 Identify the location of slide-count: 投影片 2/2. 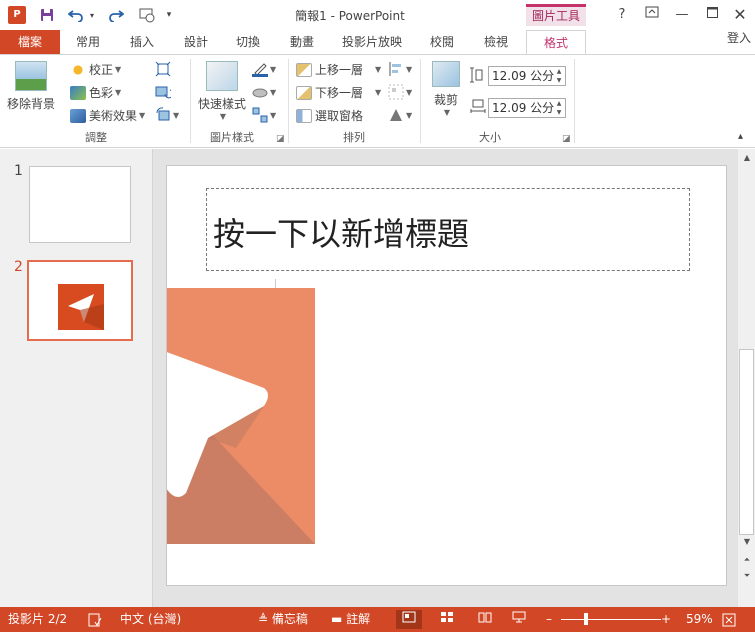
(37, 619).